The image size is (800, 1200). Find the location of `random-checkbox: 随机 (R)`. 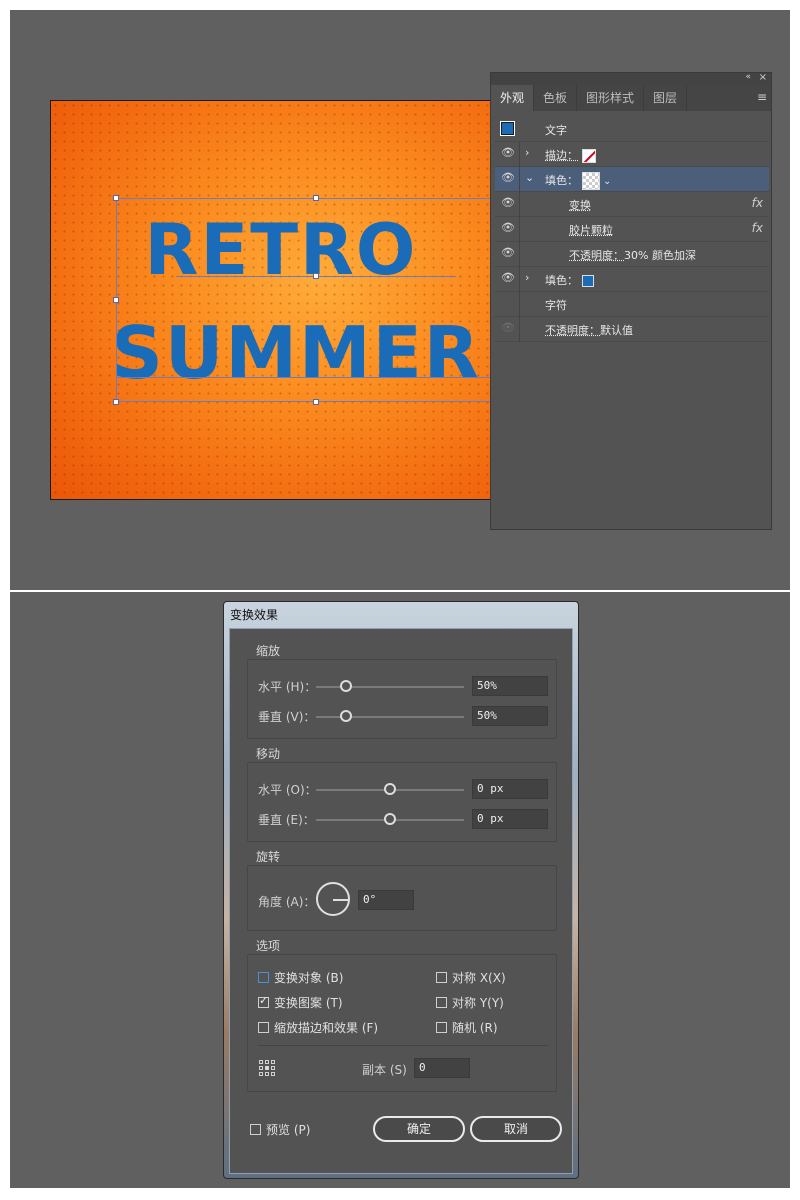

random-checkbox: 随机 (R) is located at coordinates (467, 1027).